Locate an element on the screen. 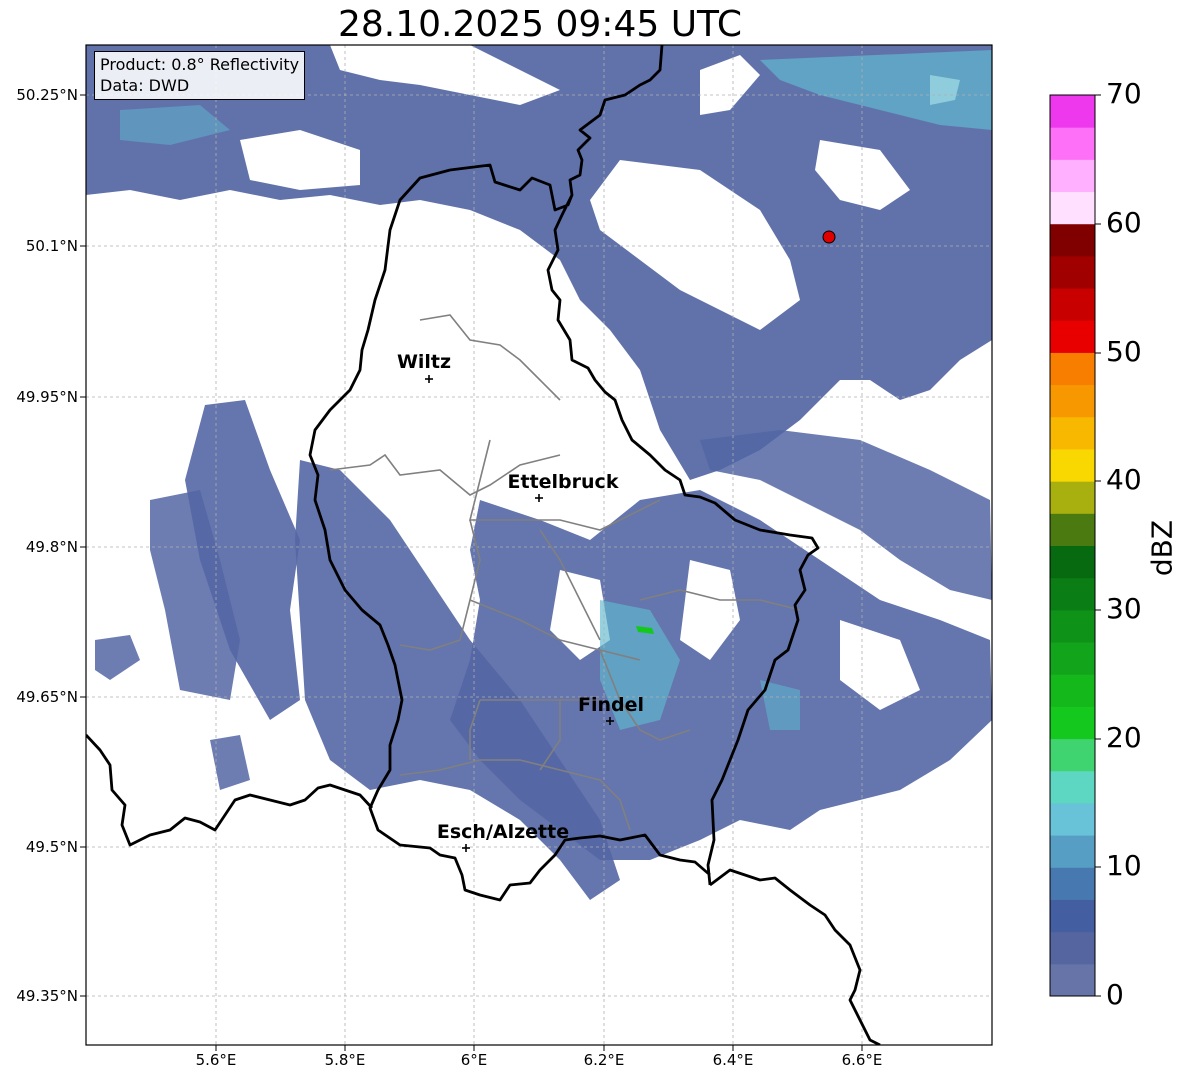 The image size is (1184, 1081). lon-tick-label: 6.4°E is located at coordinates (733, 1060).